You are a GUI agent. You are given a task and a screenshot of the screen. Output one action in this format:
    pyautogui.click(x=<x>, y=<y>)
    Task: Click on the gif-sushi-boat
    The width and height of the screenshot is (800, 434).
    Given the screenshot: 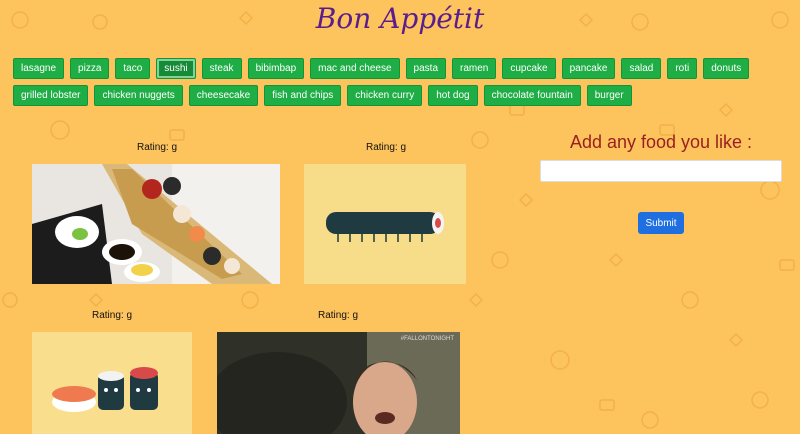 What is the action you would take?
    pyautogui.click(x=156, y=224)
    